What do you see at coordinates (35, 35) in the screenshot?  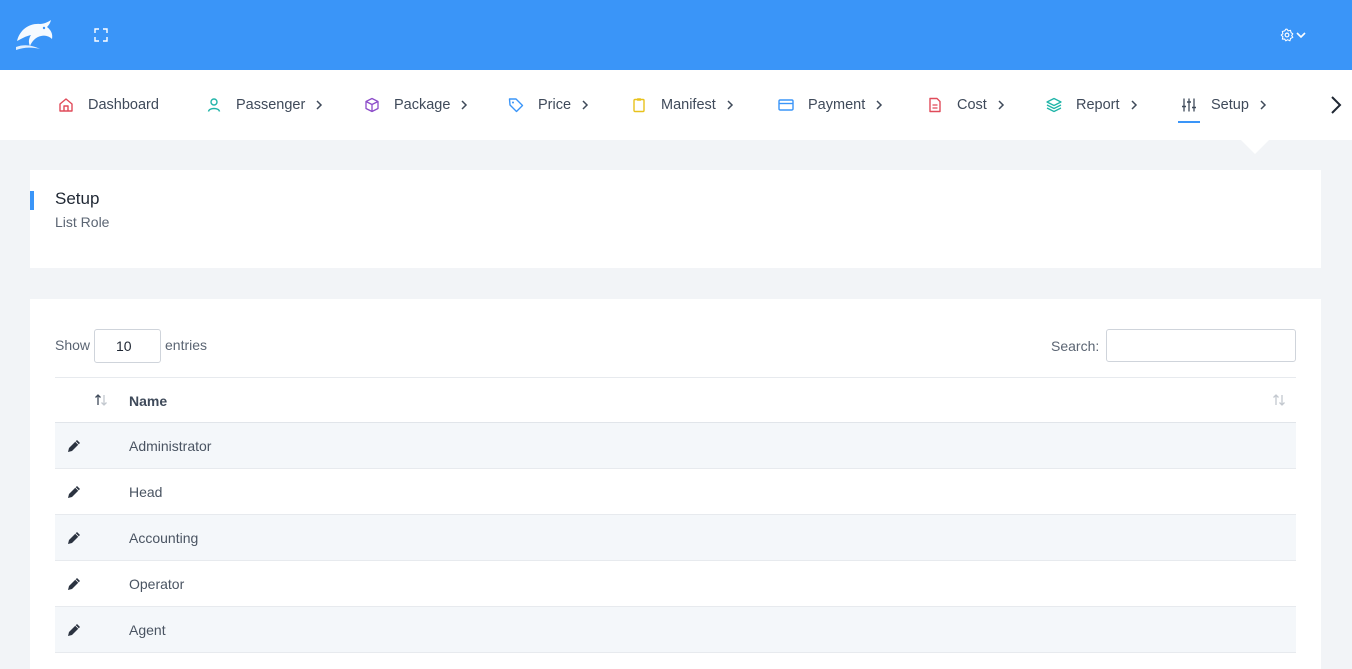 I see `dolphin-logo-icon` at bounding box center [35, 35].